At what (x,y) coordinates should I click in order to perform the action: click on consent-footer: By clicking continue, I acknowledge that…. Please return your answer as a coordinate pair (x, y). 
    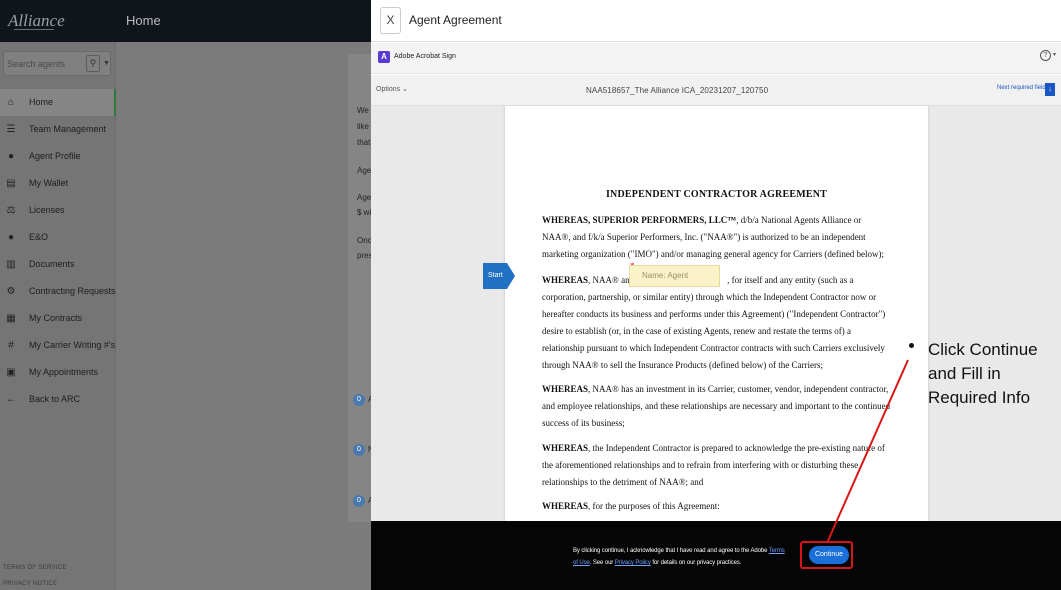
    Looking at the image, I should click on (716, 555).